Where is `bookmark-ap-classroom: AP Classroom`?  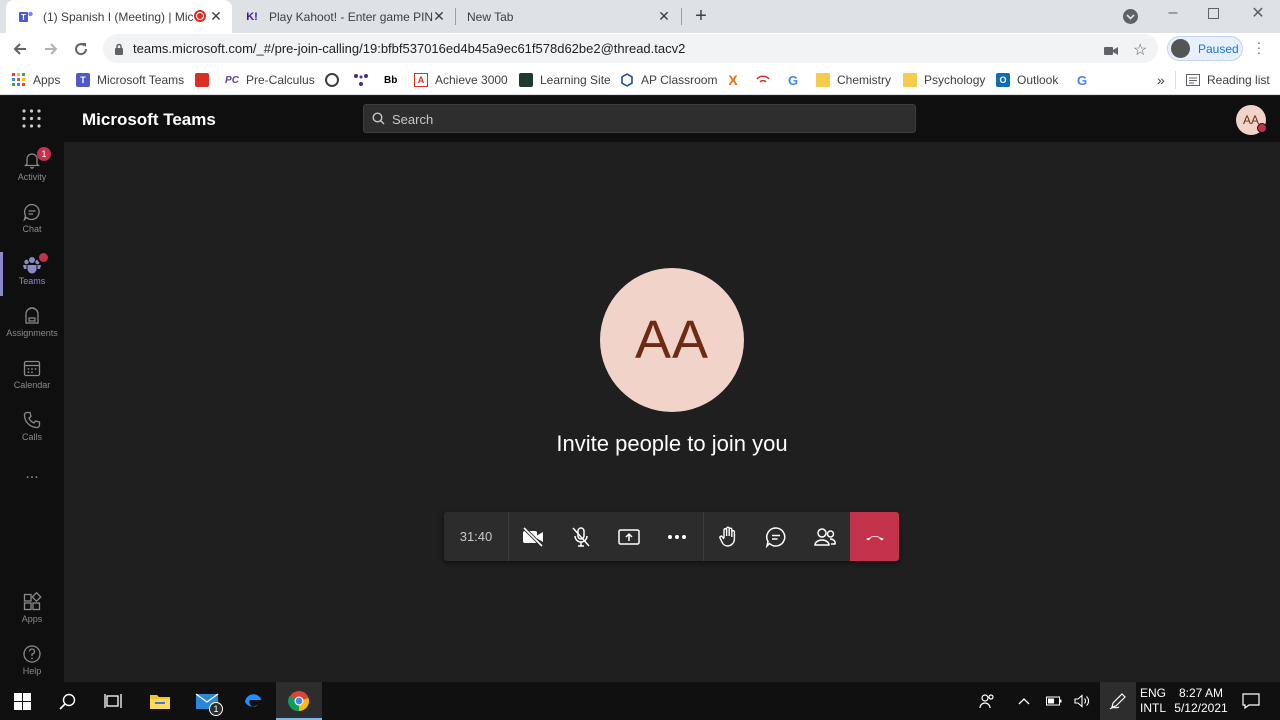
bookmark-ap-classroom: AP Classroom is located at coordinates (668, 80).